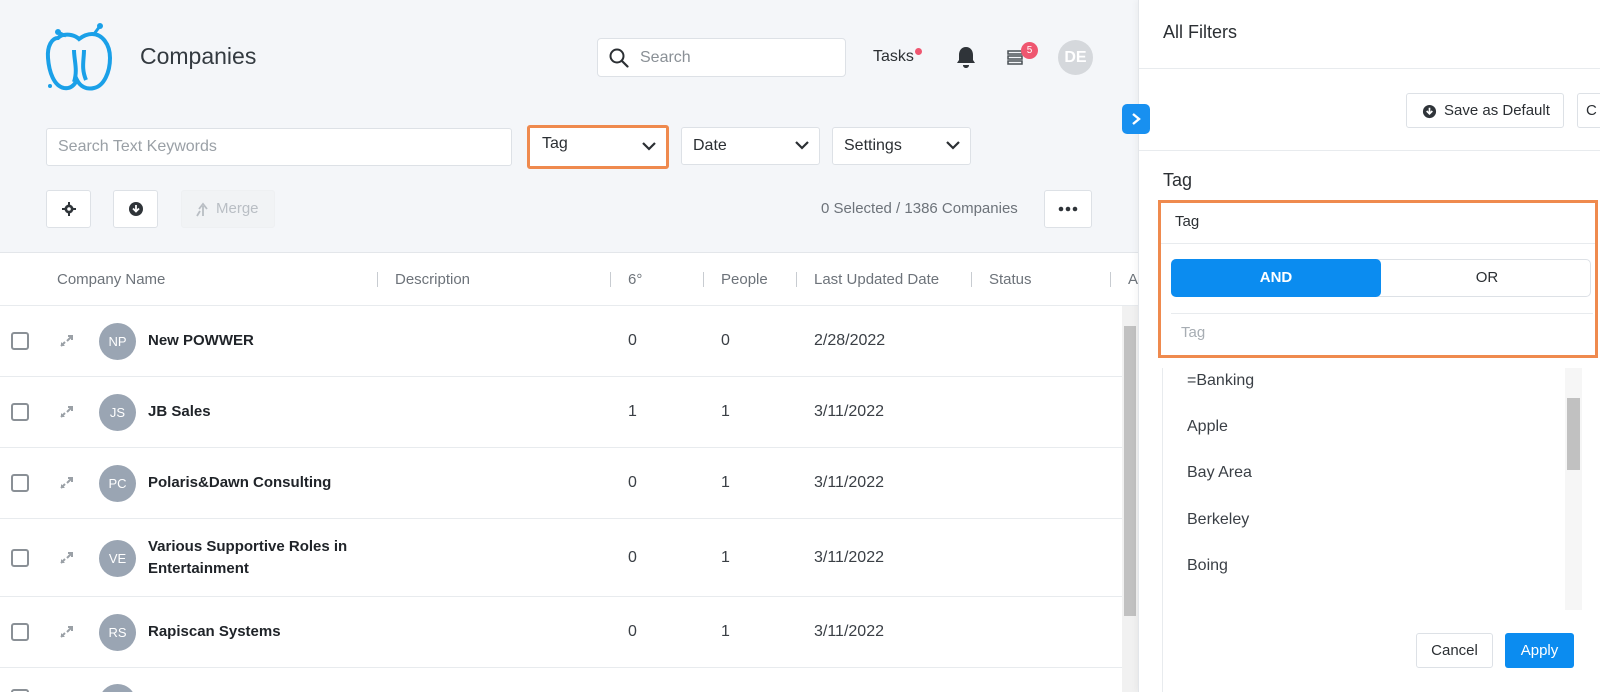 This screenshot has height=692, width=1600. I want to click on tag-section-title: Tag, so click(1178, 180).